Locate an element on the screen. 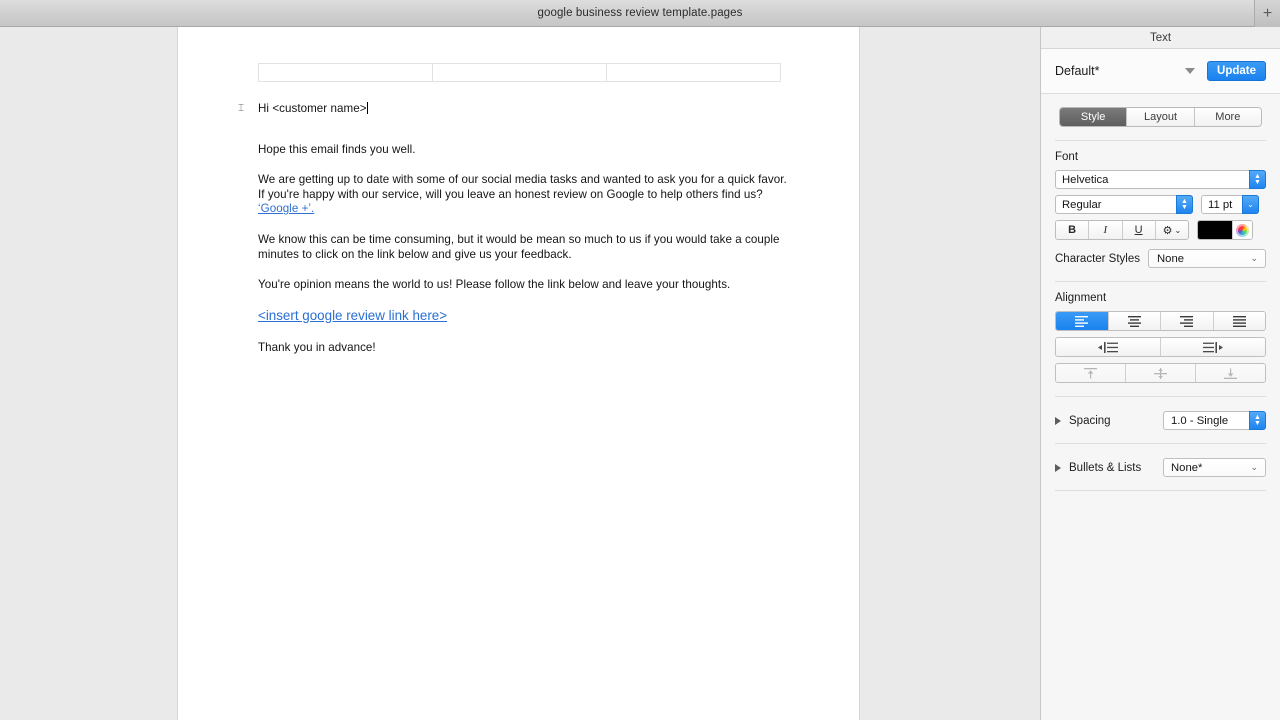  font-size-dropdown: ⌄ is located at coordinates (1250, 204).